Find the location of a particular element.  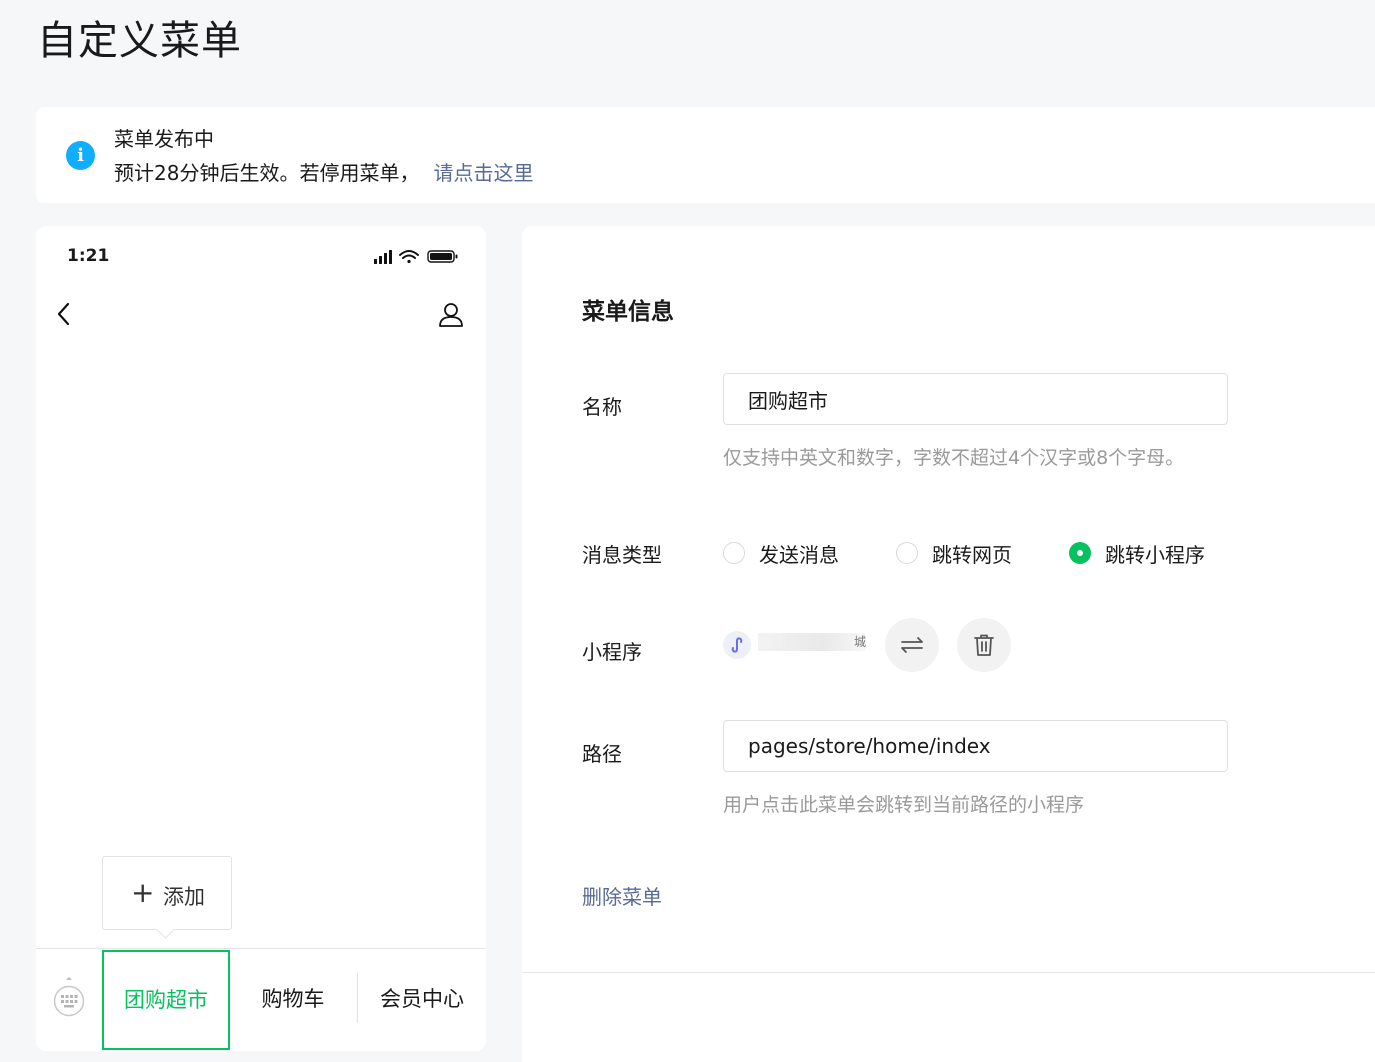

mini-program-label: 小程序 is located at coordinates (612, 652).